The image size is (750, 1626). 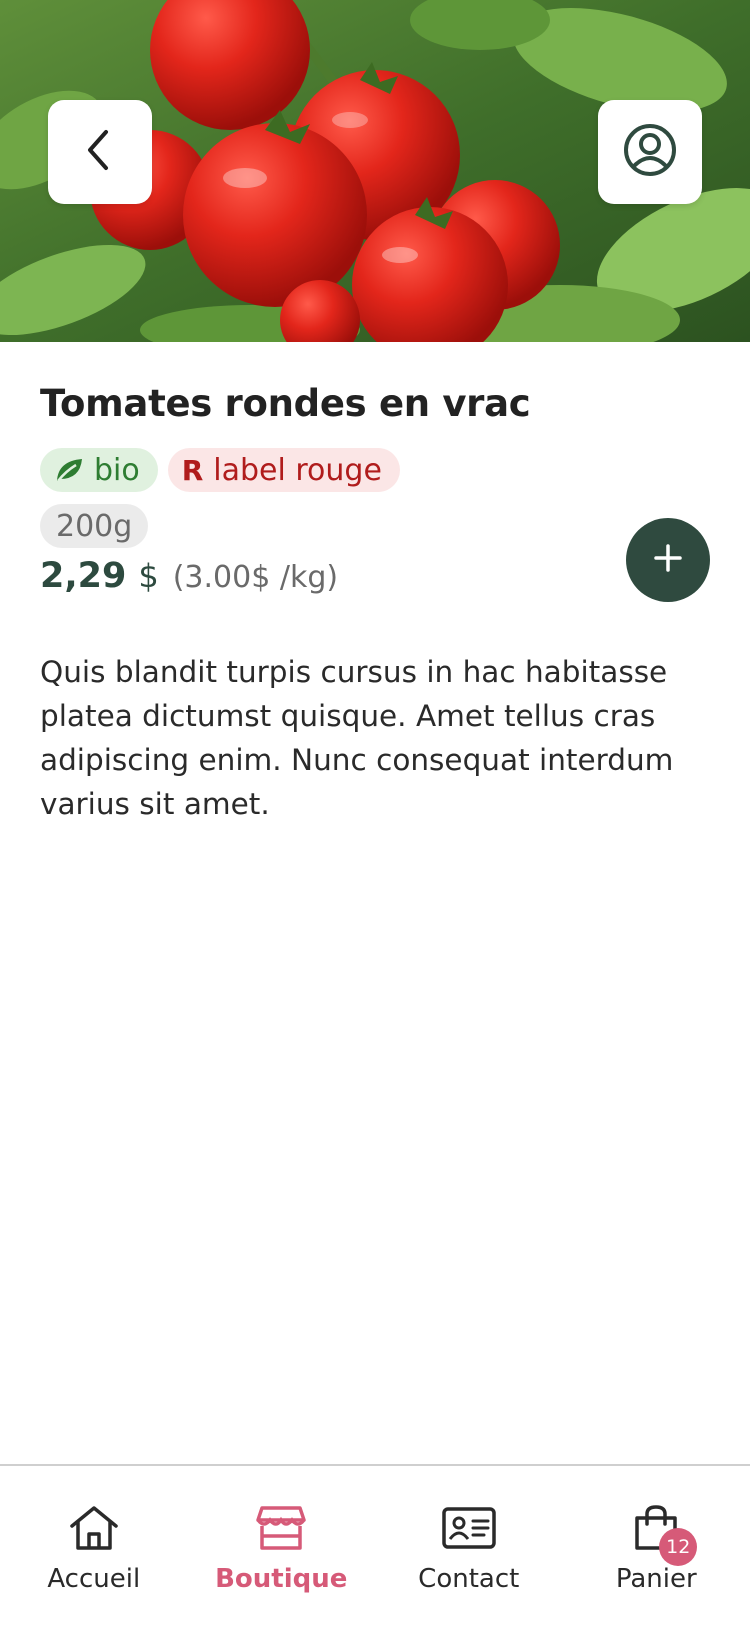 I want to click on product-tags: bio R label rouge, so click(x=220, y=470).